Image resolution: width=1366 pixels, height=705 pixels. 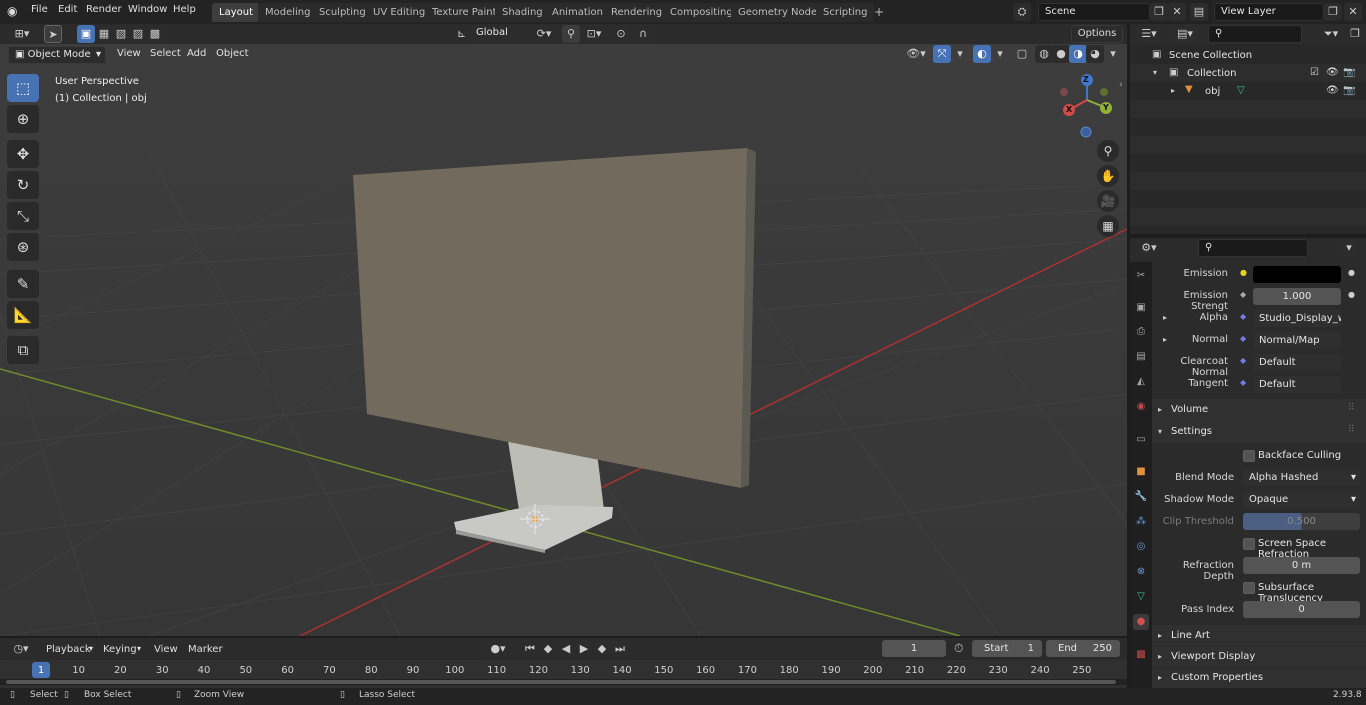 What do you see at coordinates (1141, 472) in the screenshot?
I see `object-tab-icon: ■` at bounding box center [1141, 472].